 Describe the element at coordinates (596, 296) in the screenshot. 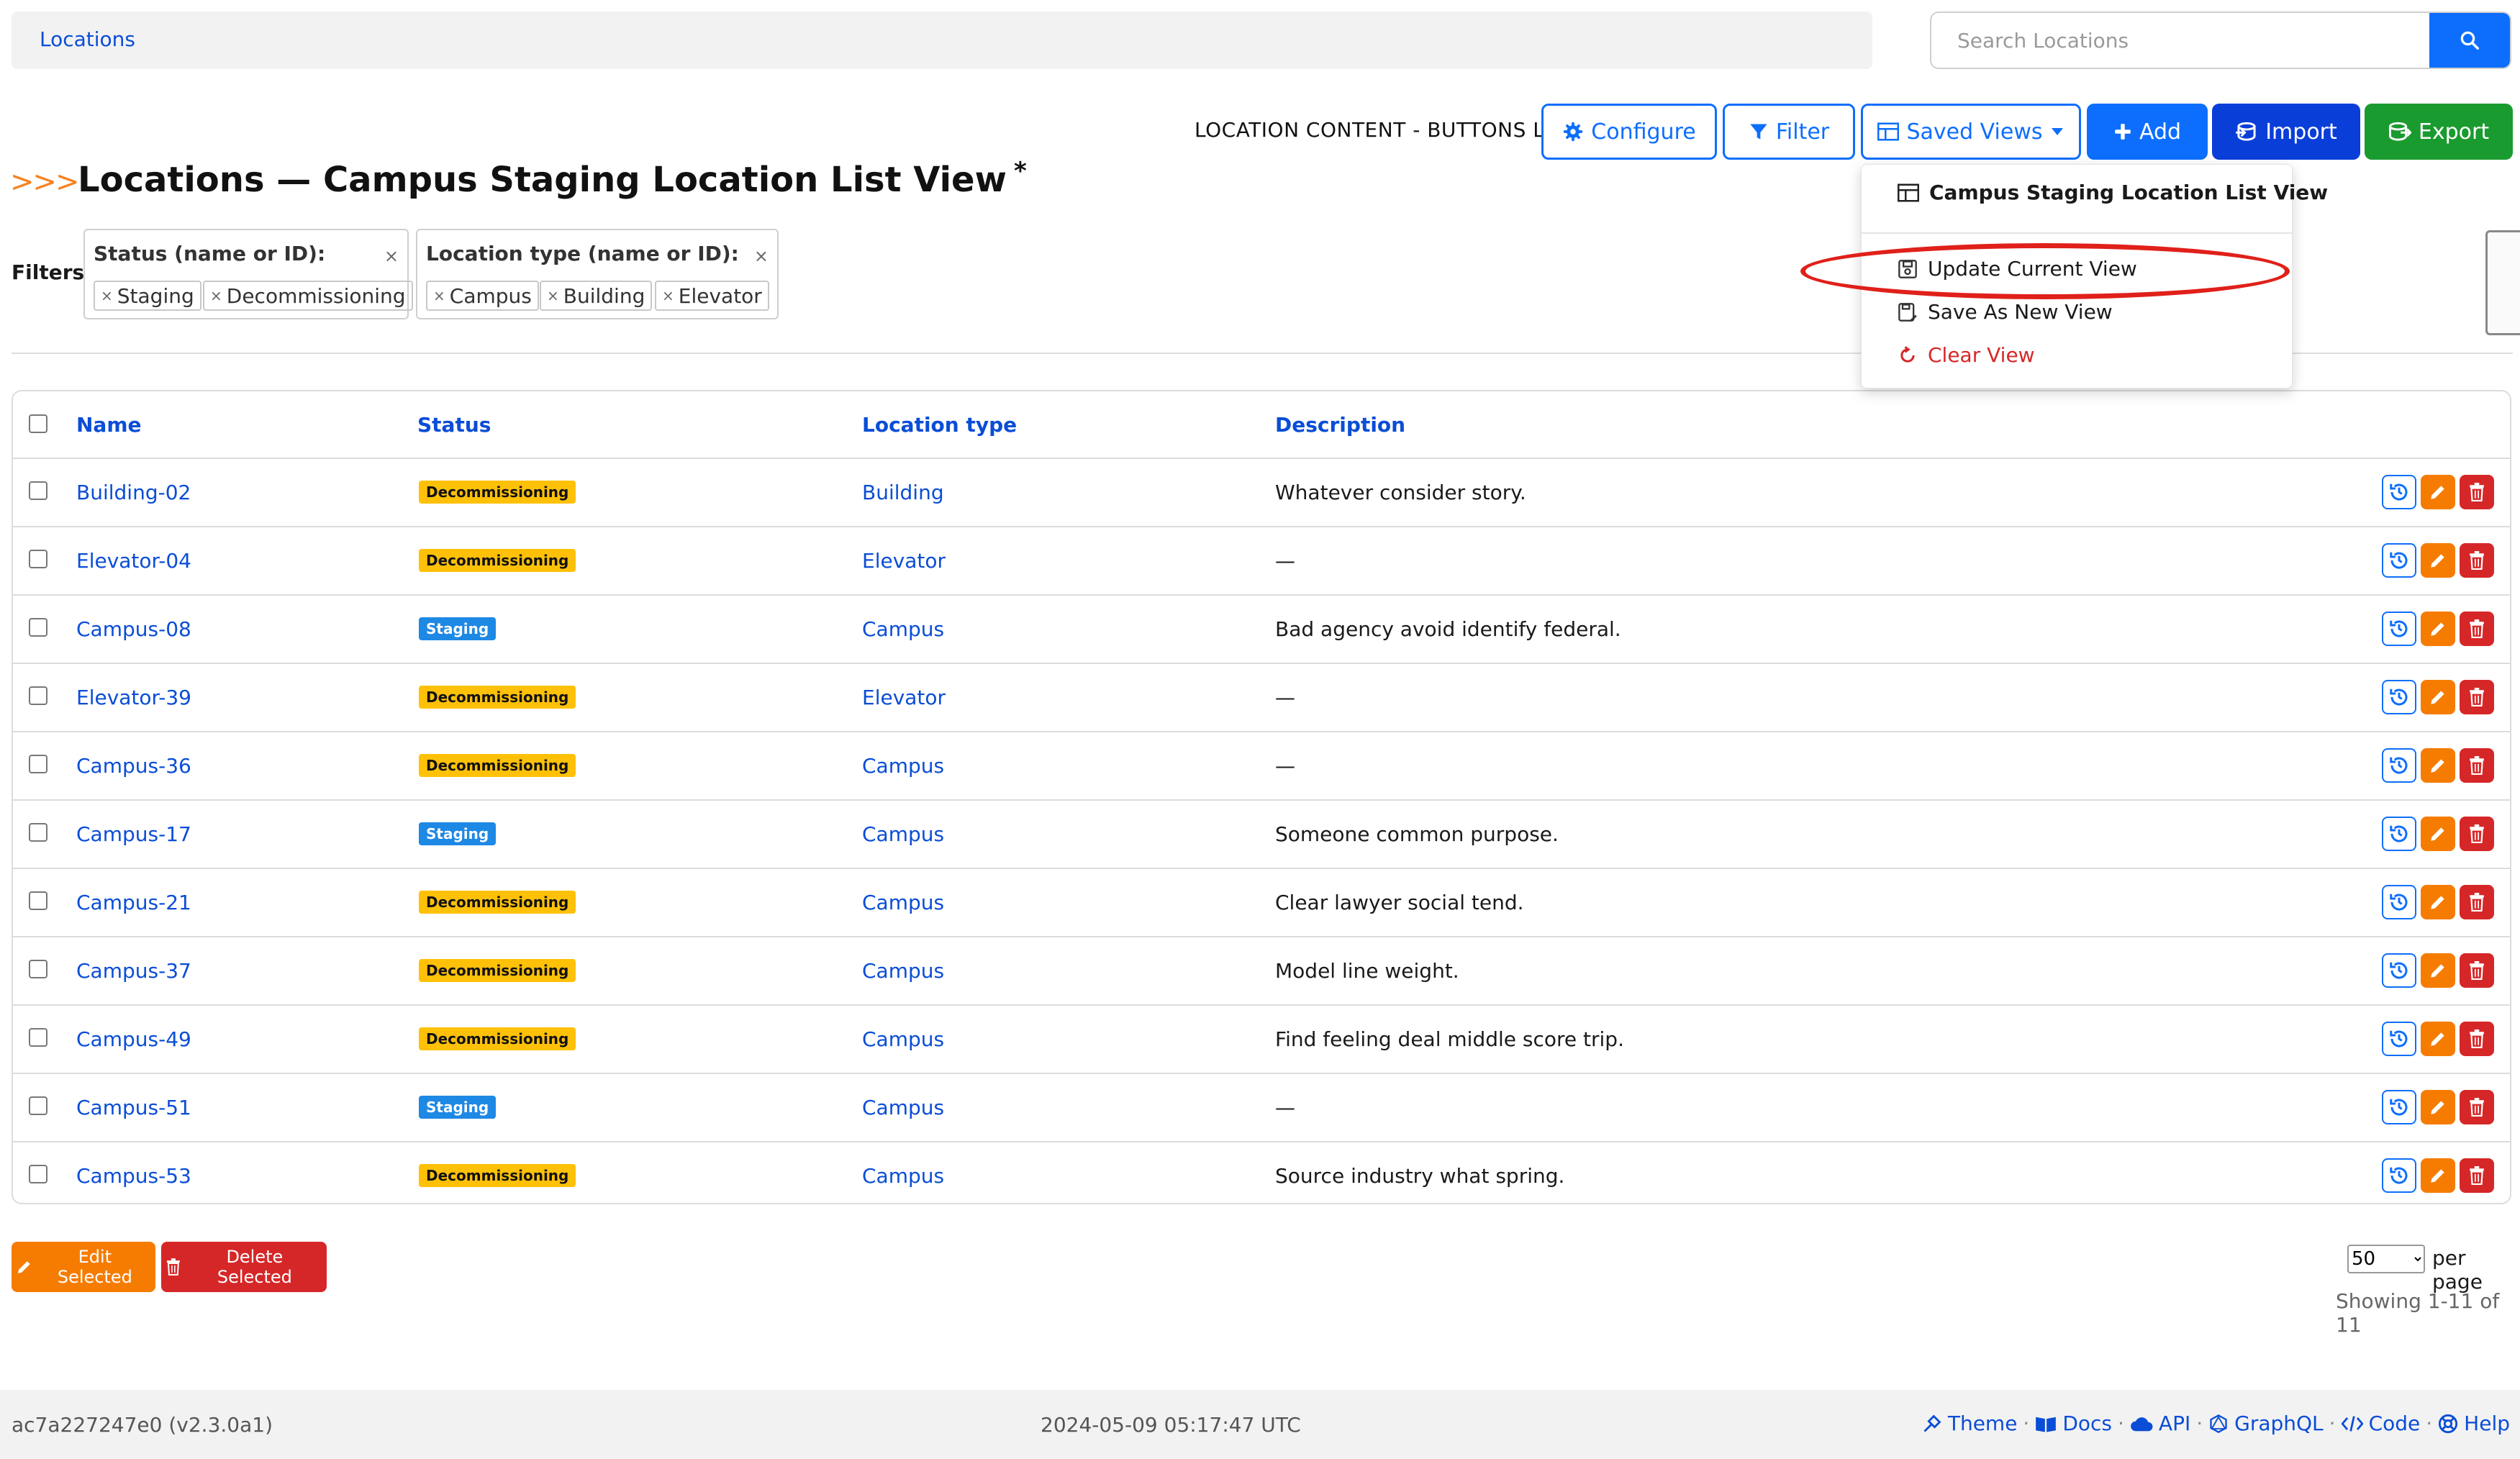

I see `filter-chip: × Building` at that location.